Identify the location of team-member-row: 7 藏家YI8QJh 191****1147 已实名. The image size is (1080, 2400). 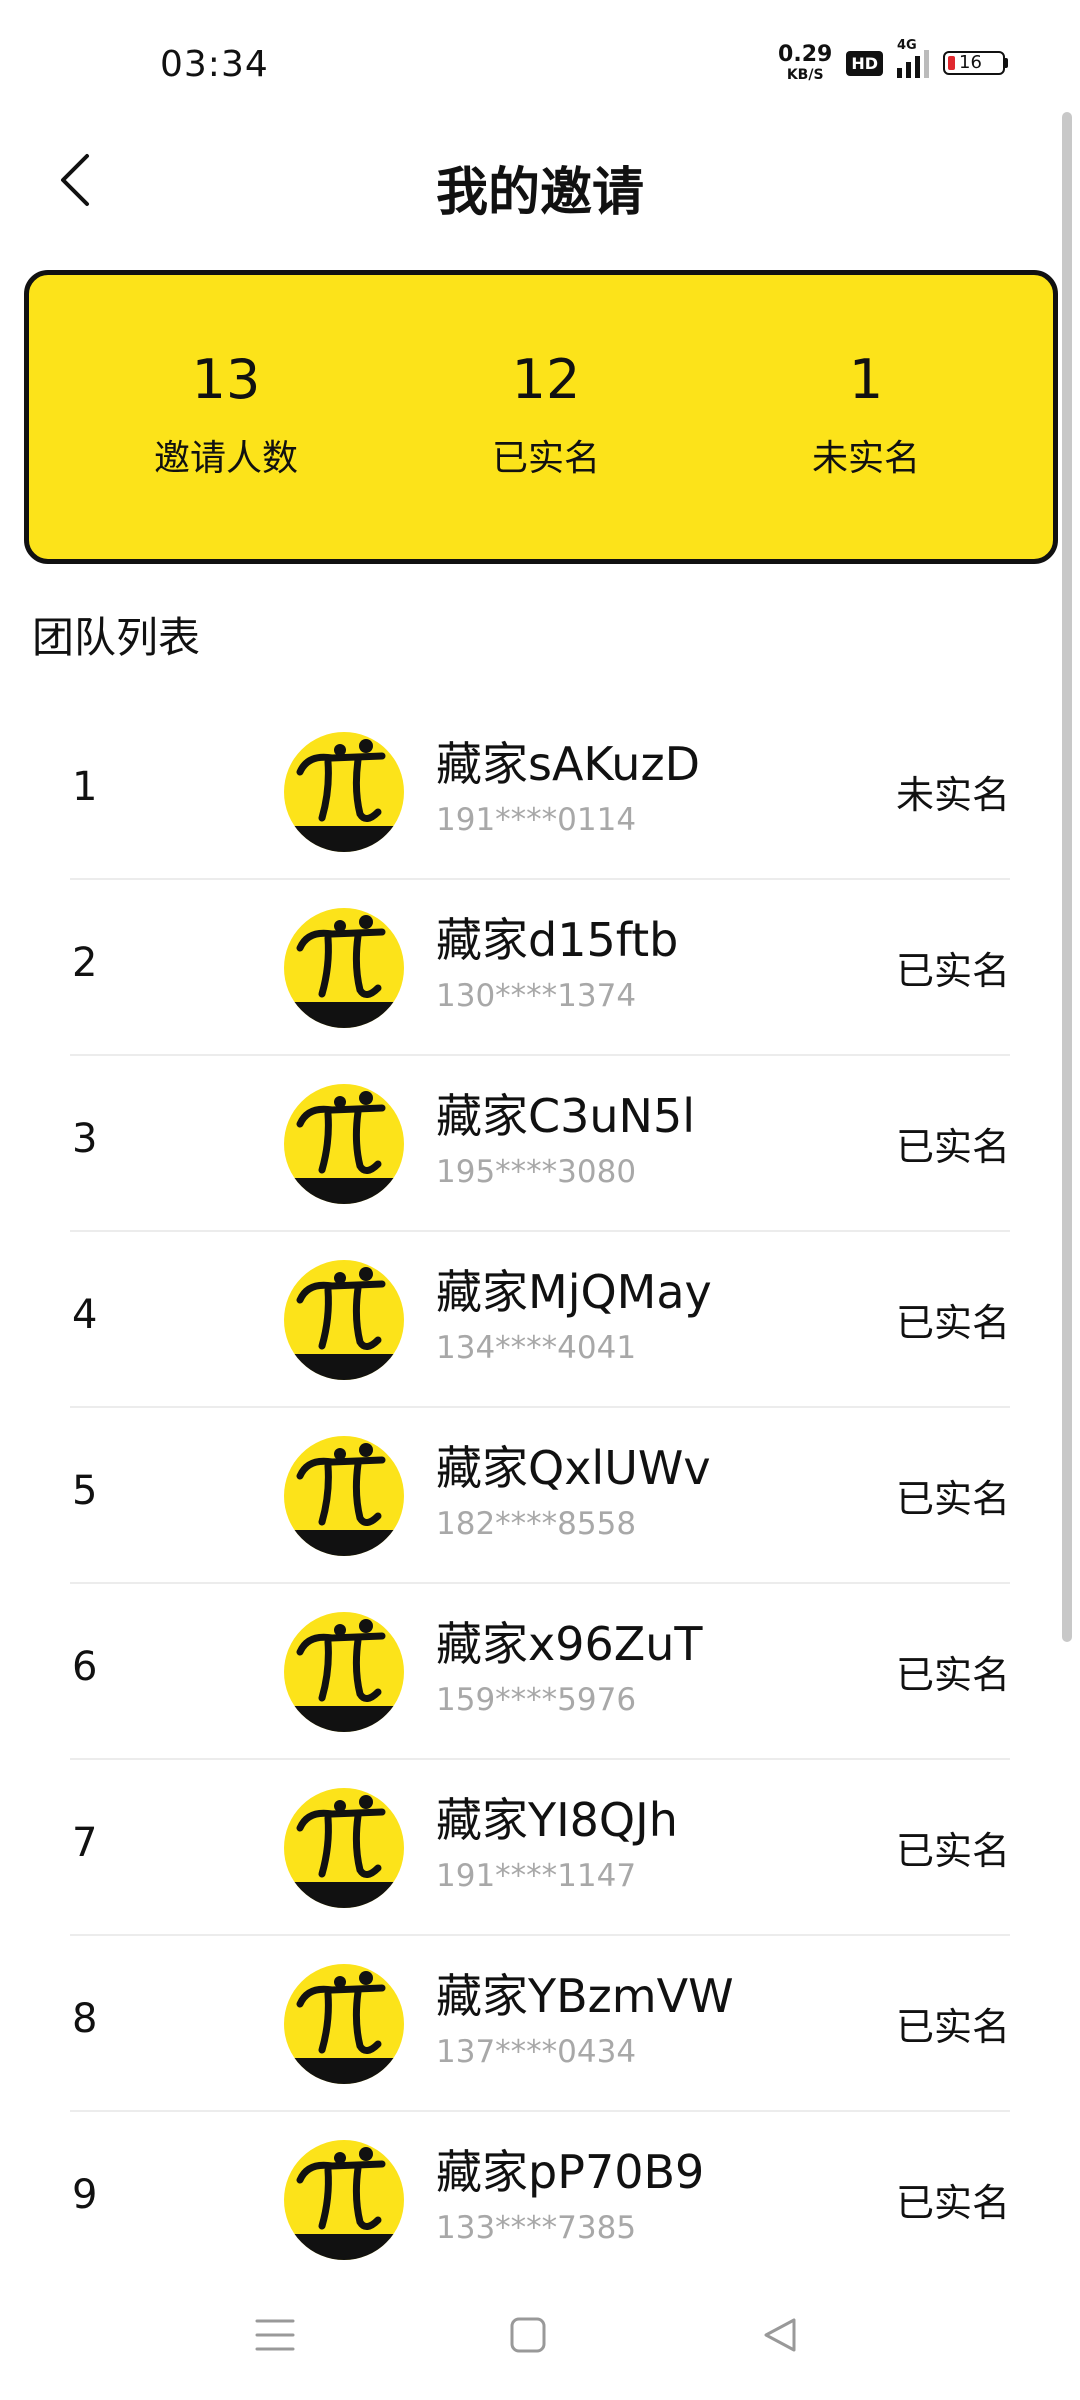
(540, 1848).